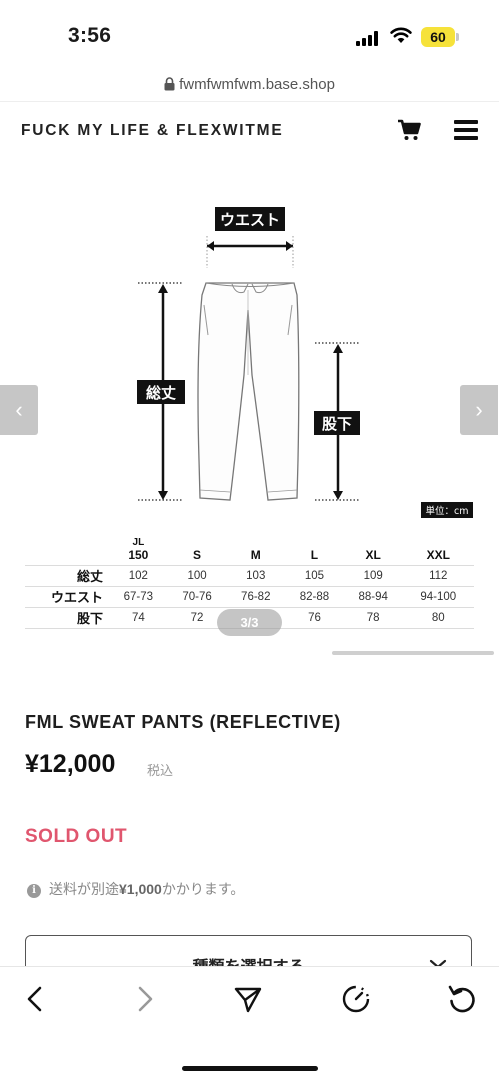 The image size is (499, 1080). Describe the element at coordinates (250, 220) in the screenshot. I see `waist-label: ウエスト` at that location.